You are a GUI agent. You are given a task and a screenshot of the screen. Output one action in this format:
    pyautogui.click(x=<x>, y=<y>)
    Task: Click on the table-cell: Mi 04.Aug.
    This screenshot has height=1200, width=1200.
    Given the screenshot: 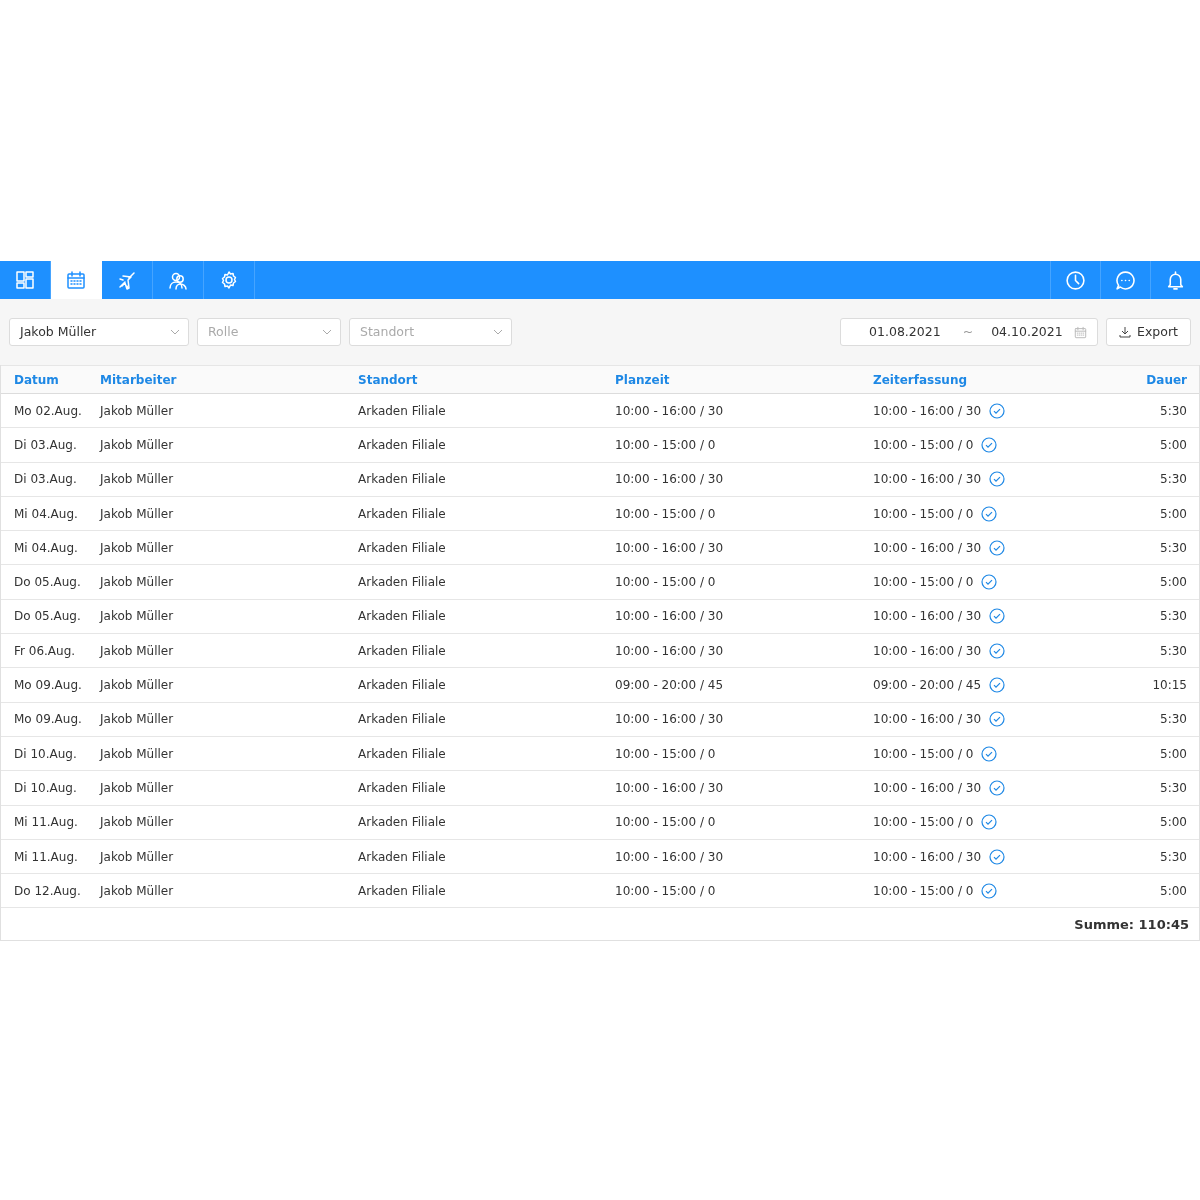 What is the action you would take?
    pyautogui.click(x=46, y=513)
    